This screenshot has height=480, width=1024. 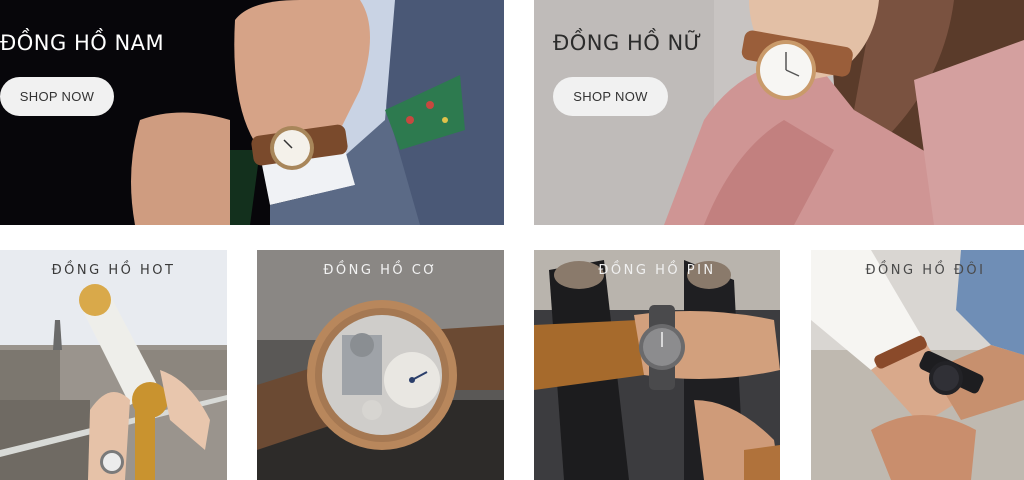 I want to click on mechanical-watch-photo, so click(x=380, y=365).